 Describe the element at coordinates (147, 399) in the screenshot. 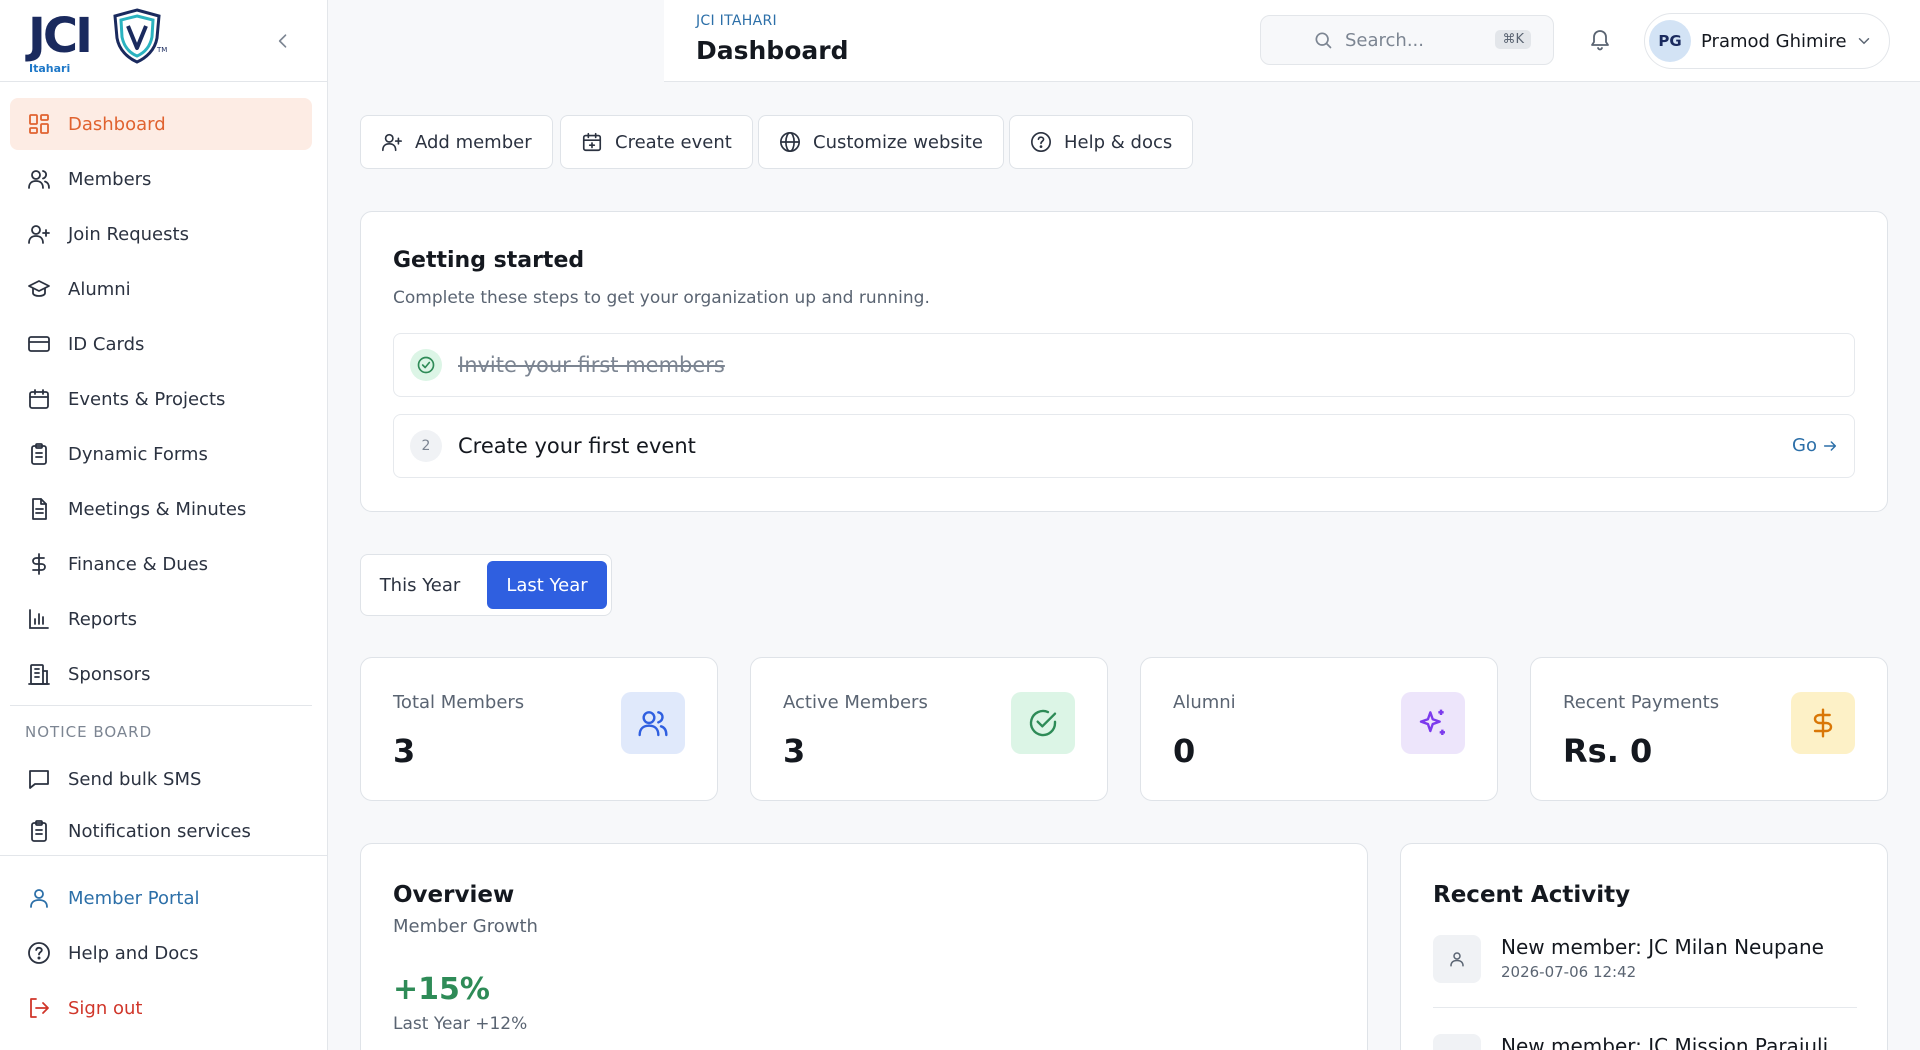

I see `sidebar-item-label: Events & Projects` at that location.